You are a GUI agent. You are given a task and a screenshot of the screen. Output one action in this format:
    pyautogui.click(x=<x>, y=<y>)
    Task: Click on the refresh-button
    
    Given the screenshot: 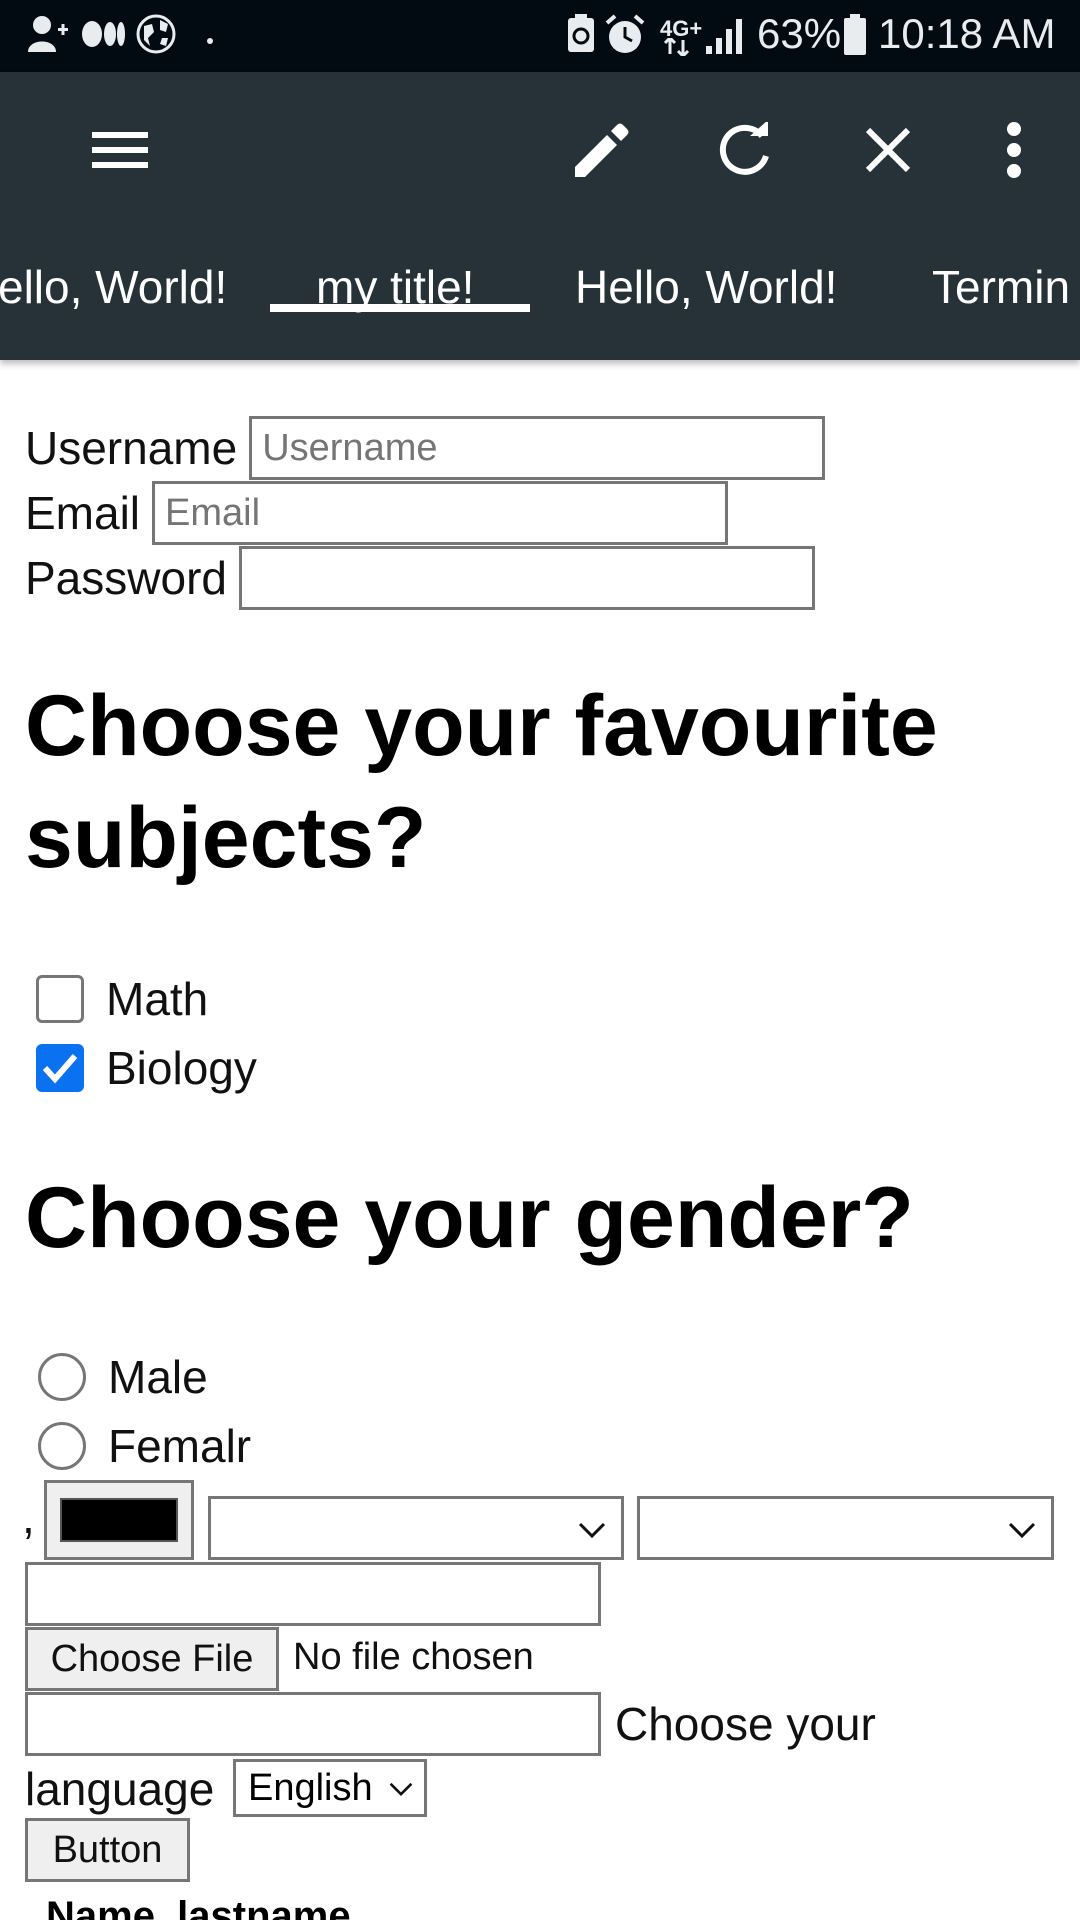 What is the action you would take?
    pyautogui.click(x=744, y=150)
    